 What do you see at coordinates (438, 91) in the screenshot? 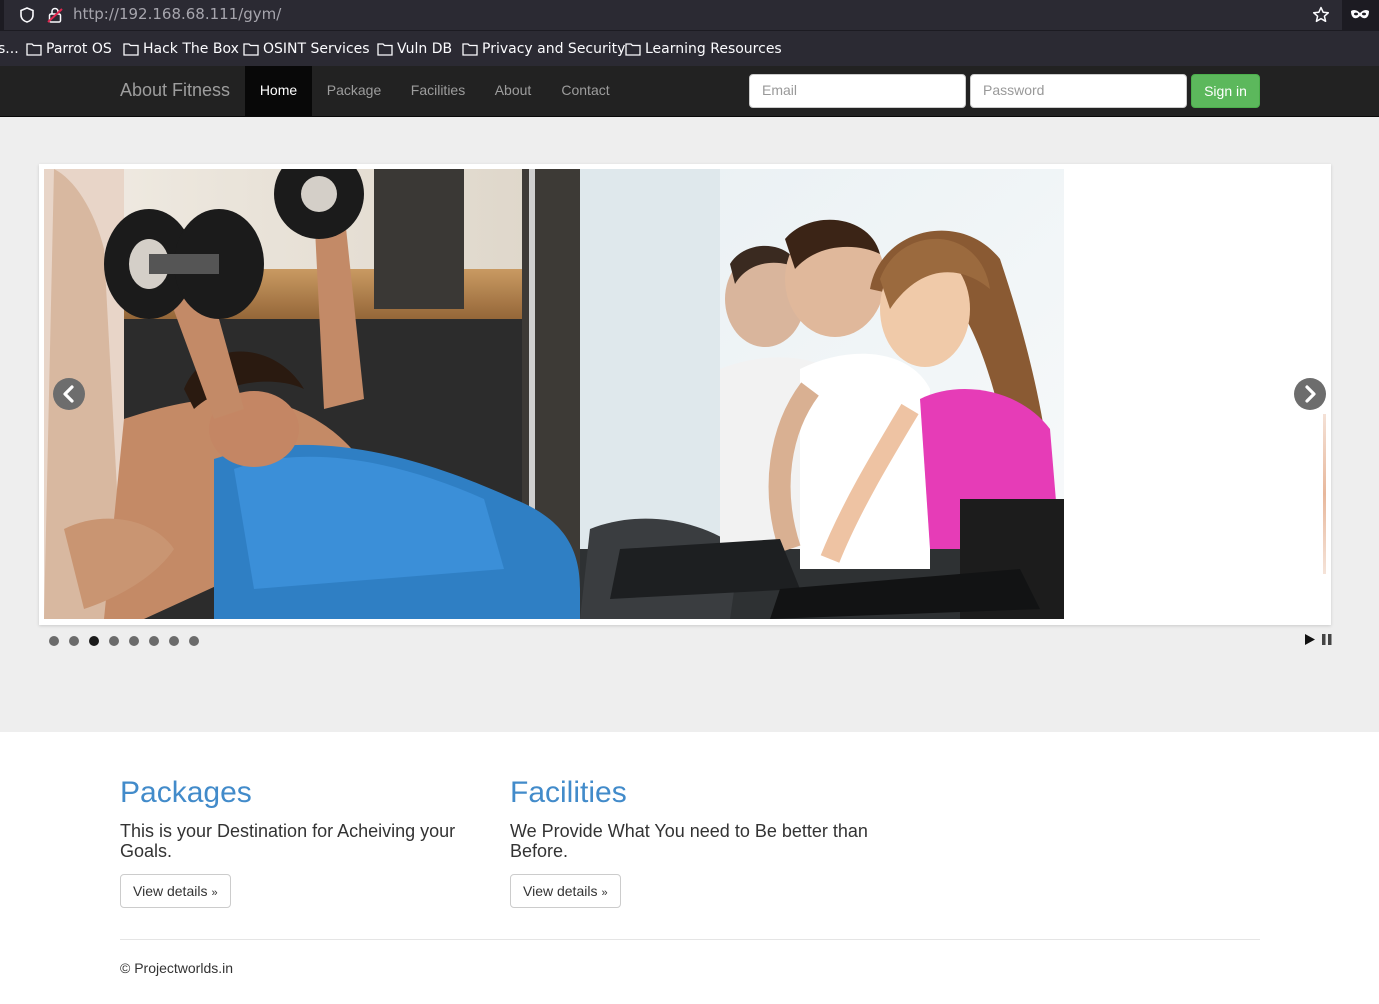
I see `nav-facilities: Facilities` at bounding box center [438, 91].